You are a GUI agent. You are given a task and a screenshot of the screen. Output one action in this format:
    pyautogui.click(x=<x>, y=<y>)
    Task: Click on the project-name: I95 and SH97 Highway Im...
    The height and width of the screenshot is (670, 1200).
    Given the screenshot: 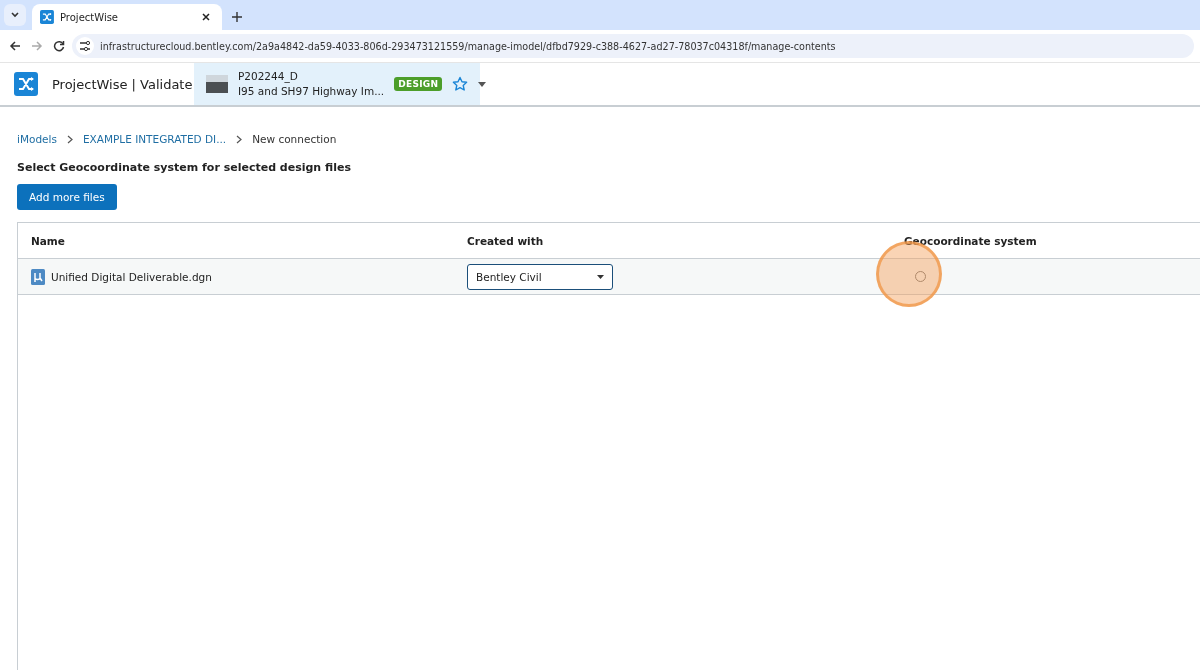 What is the action you would take?
    pyautogui.click(x=311, y=91)
    